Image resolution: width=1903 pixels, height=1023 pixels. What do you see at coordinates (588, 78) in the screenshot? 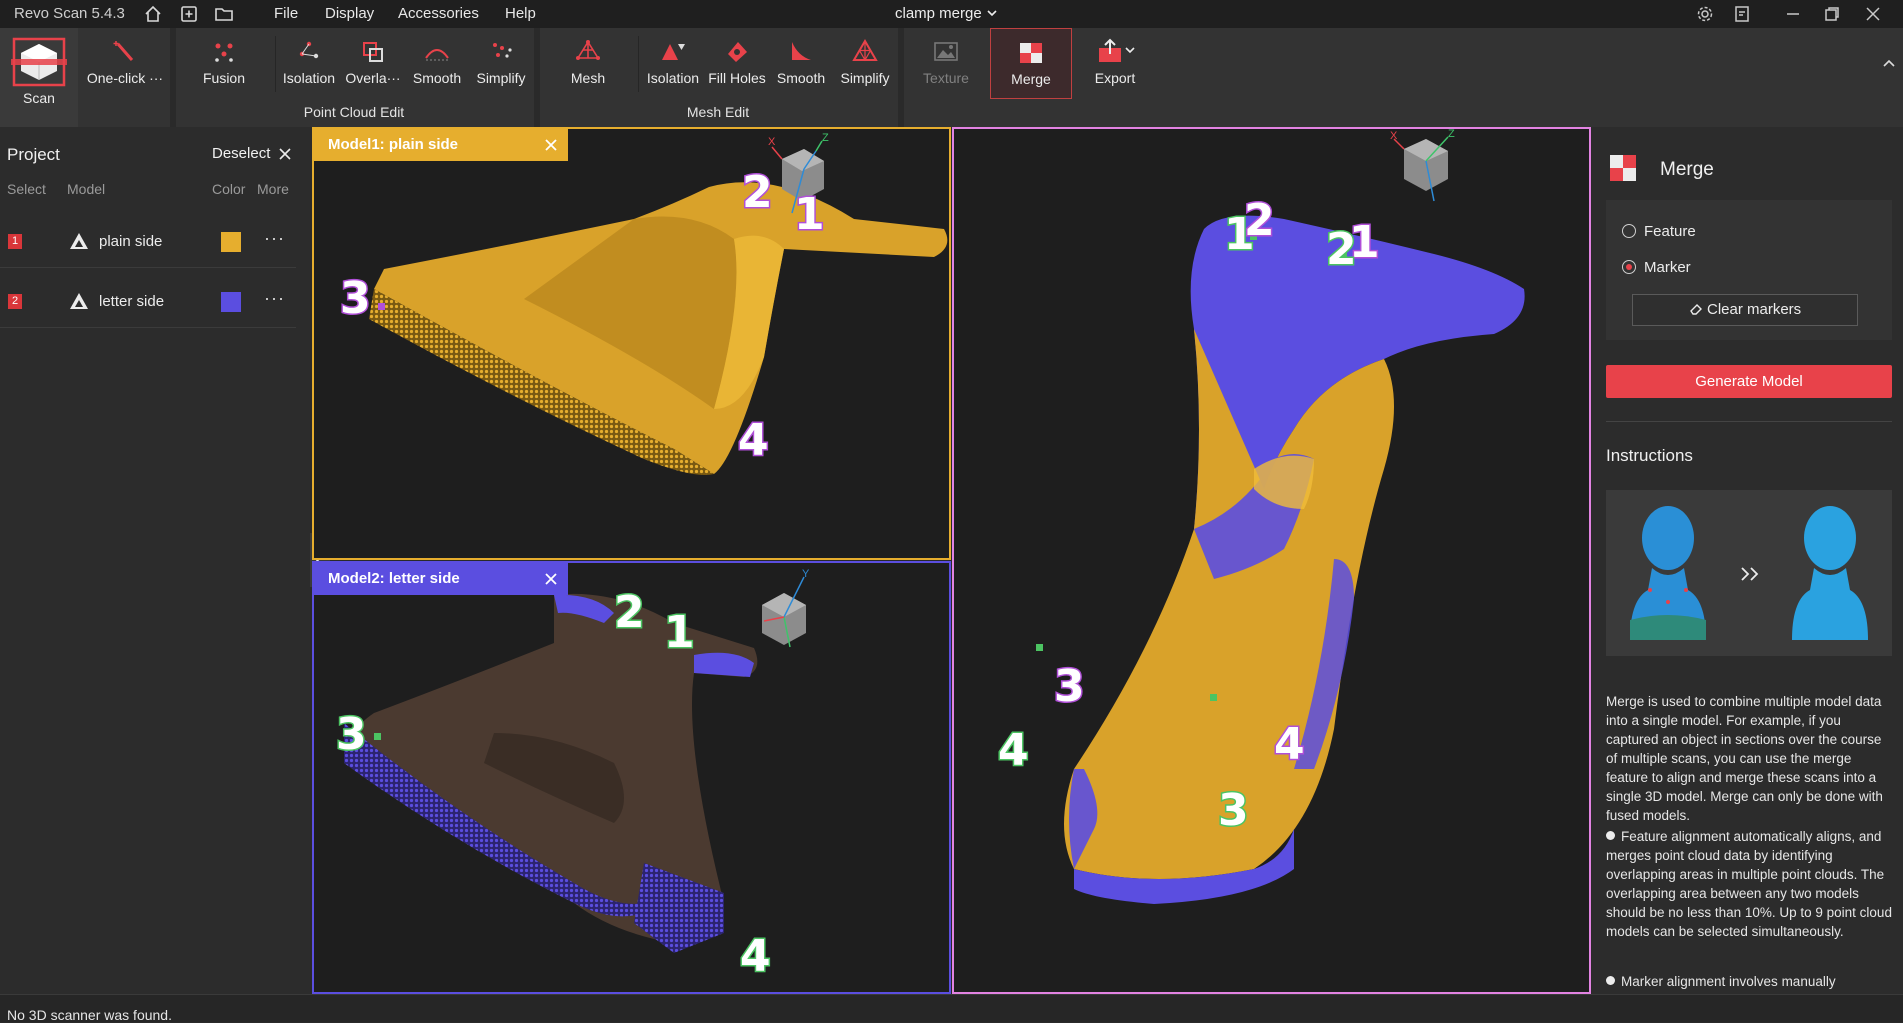
I see `mesh-label: Mesh` at bounding box center [588, 78].